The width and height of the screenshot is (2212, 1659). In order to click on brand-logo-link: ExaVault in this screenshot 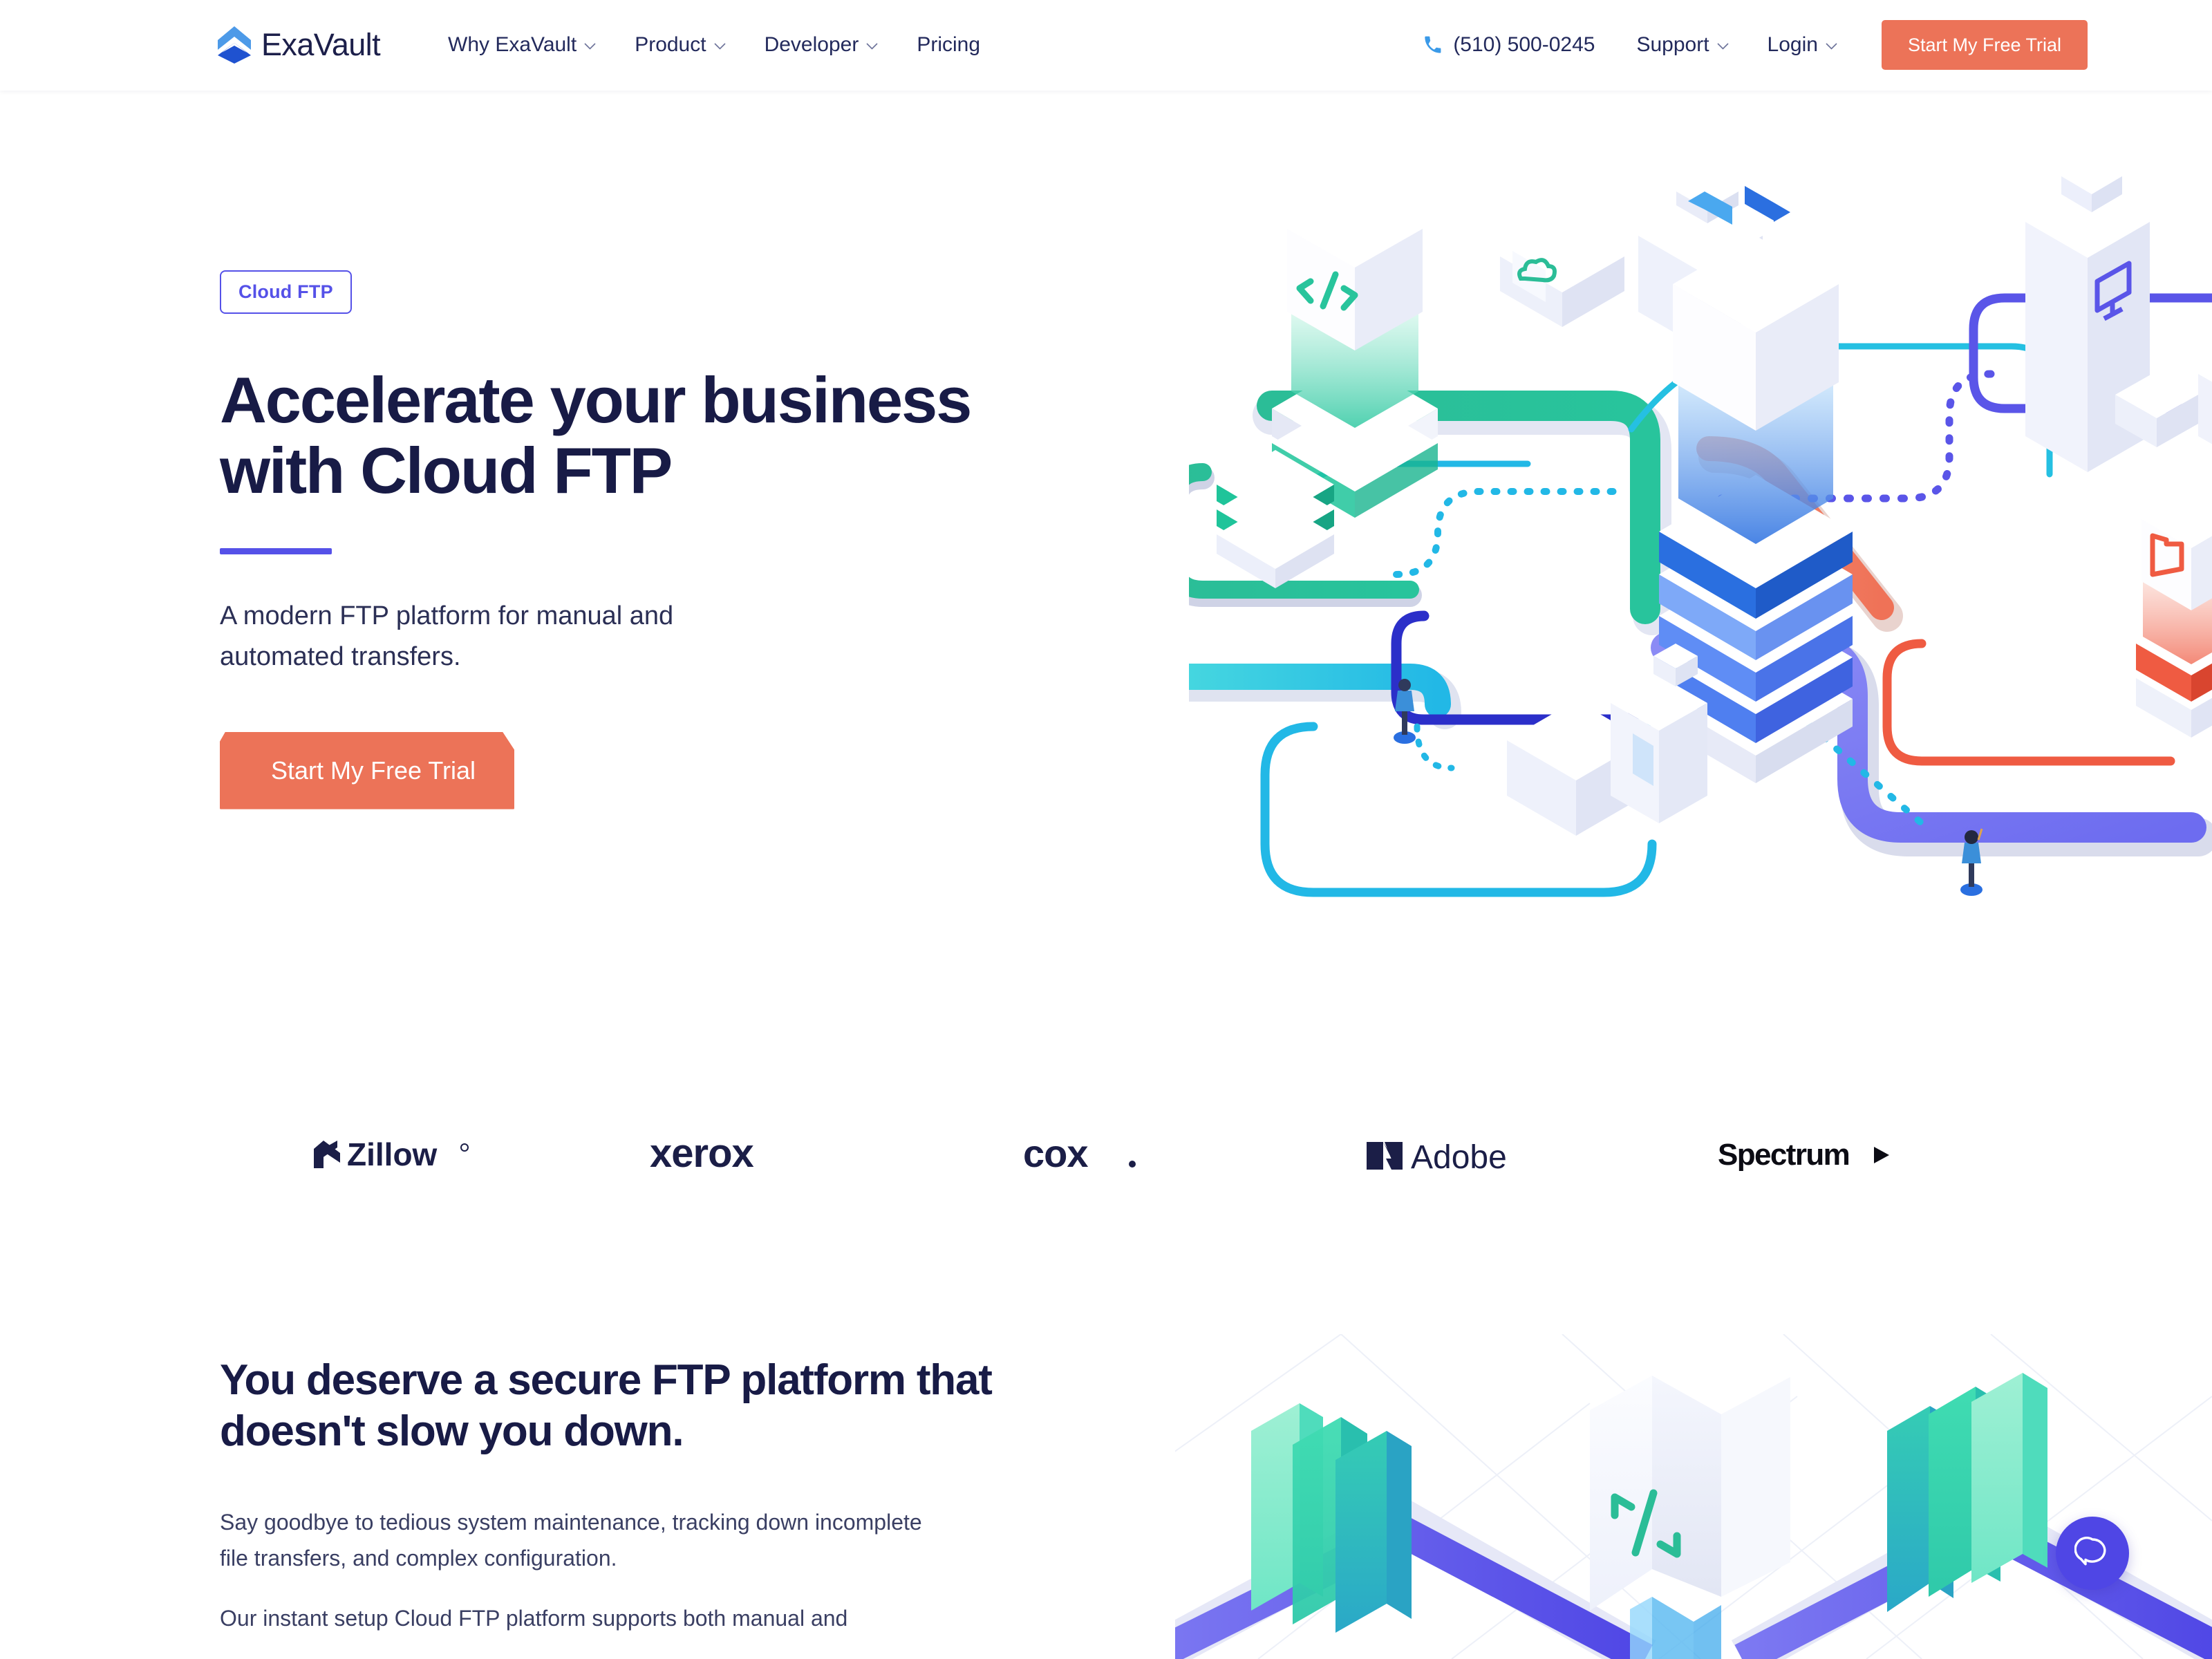, I will do `click(299, 45)`.